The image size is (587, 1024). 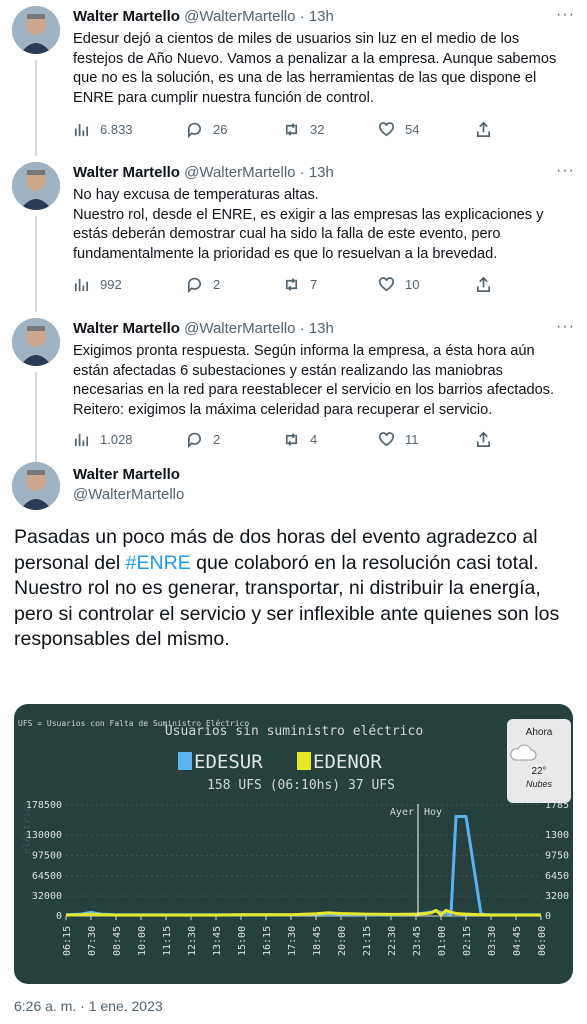 I want to click on x-tick-label: 06:00, so click(x=542, y=941).